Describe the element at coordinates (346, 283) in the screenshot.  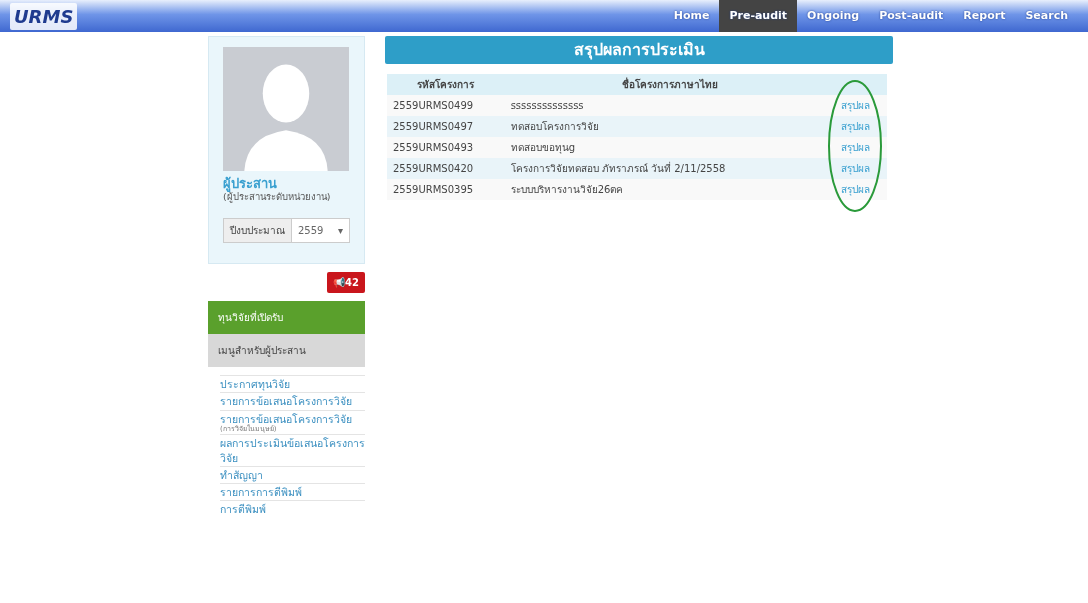
I see `notification-button: 📢42` at that location.